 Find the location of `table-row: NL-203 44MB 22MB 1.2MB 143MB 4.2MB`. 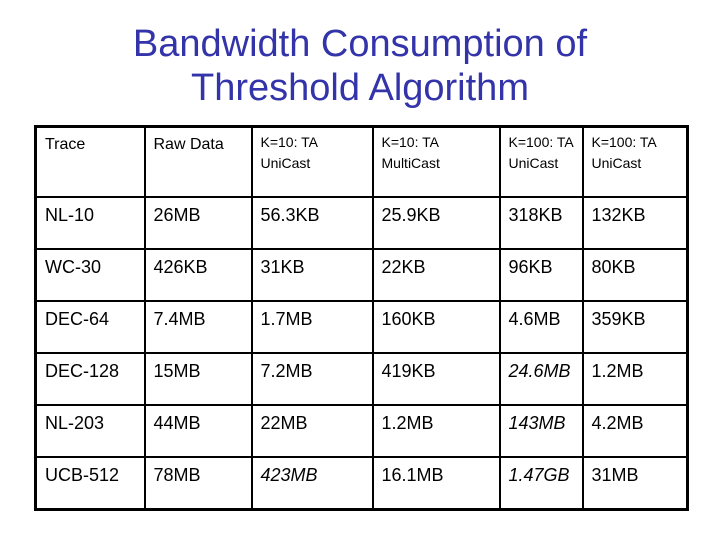

table-row: NL-203 44MB 22MB 1.2MB 143MB 4.2MB is located at coordinates (361, 431).